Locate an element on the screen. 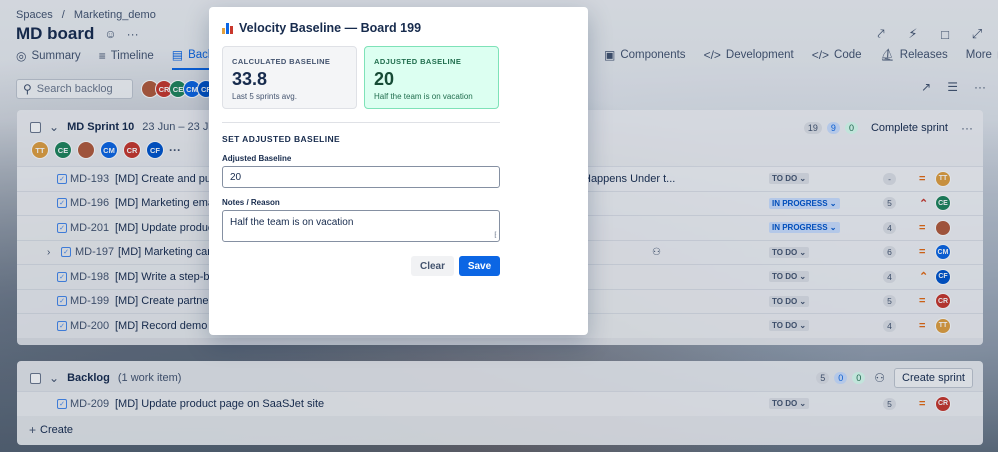  clear-button: Clear is located at coordinates (432, 266).